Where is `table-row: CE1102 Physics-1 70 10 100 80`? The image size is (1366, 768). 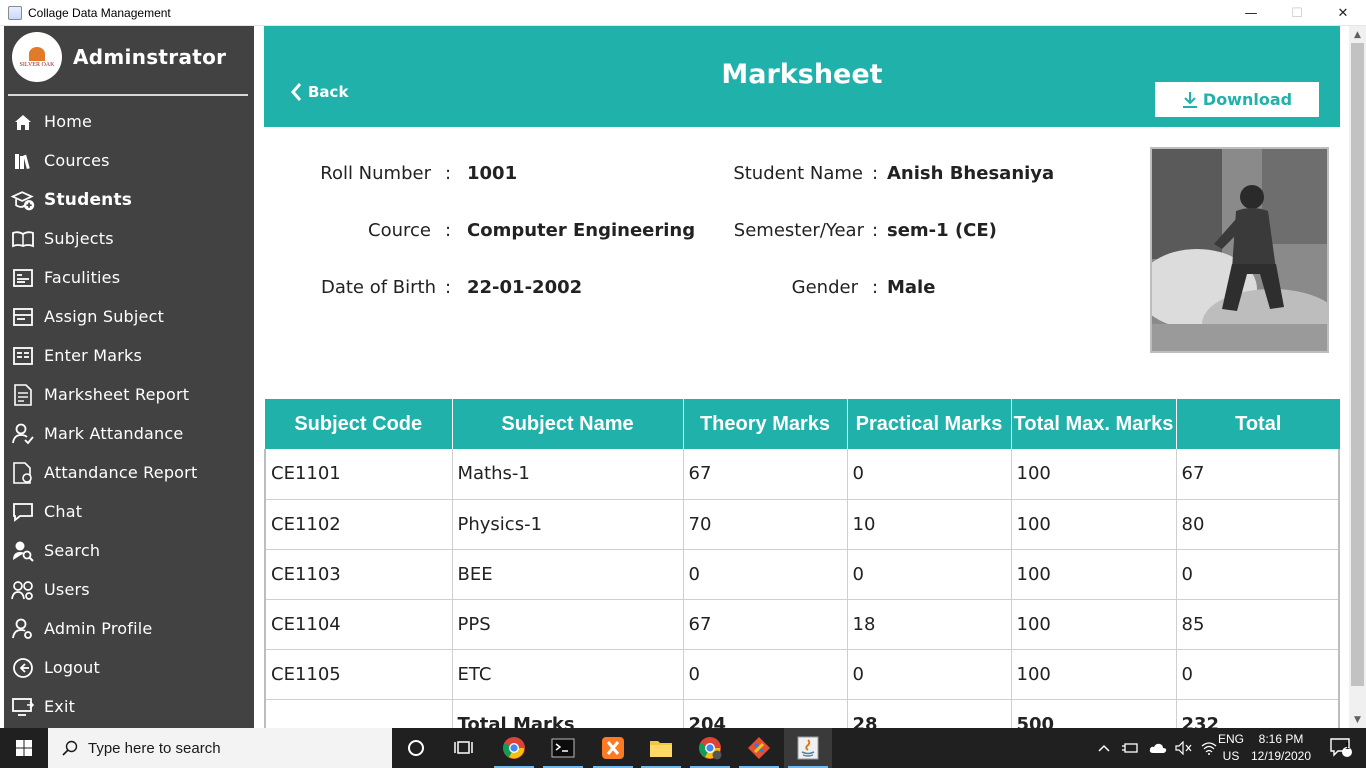 table-row: CE1102 Physics-1 70 10 100 80 is located at coordinates (802, 524).